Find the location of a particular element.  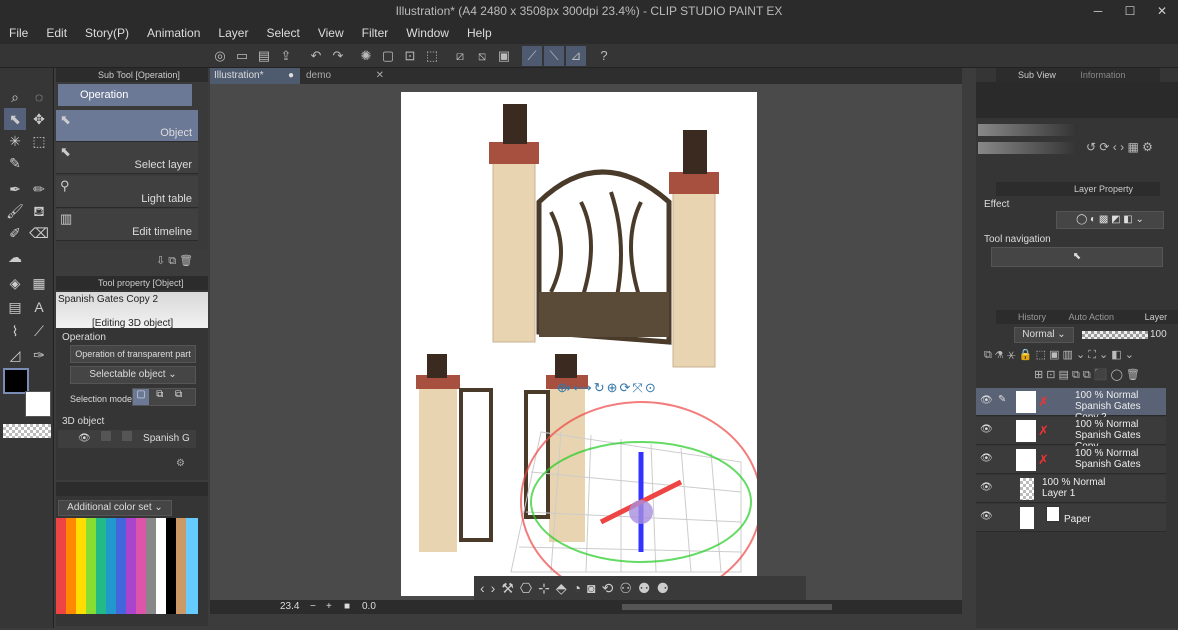

close-tab-icon: ✕ is located at coordinates (380, 76).